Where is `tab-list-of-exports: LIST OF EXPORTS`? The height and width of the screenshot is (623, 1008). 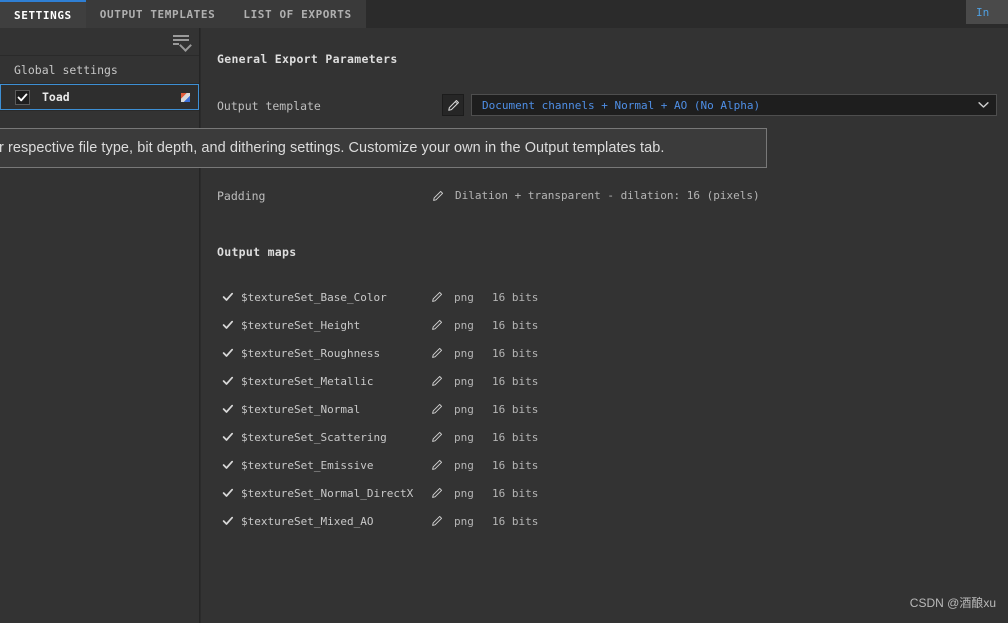 tab-list-of-exports: LIST OF EXPORTS is located at coordinates (297, 14).